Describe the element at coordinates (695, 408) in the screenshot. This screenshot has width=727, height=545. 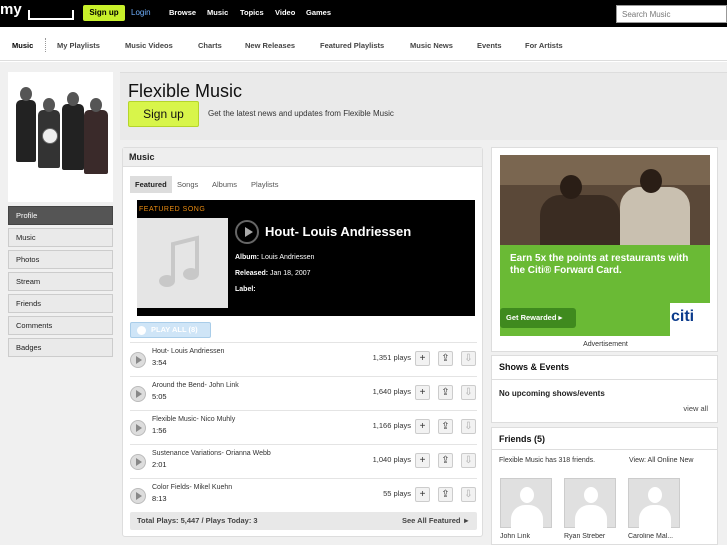
I see `view-all-link: view all` at that location.